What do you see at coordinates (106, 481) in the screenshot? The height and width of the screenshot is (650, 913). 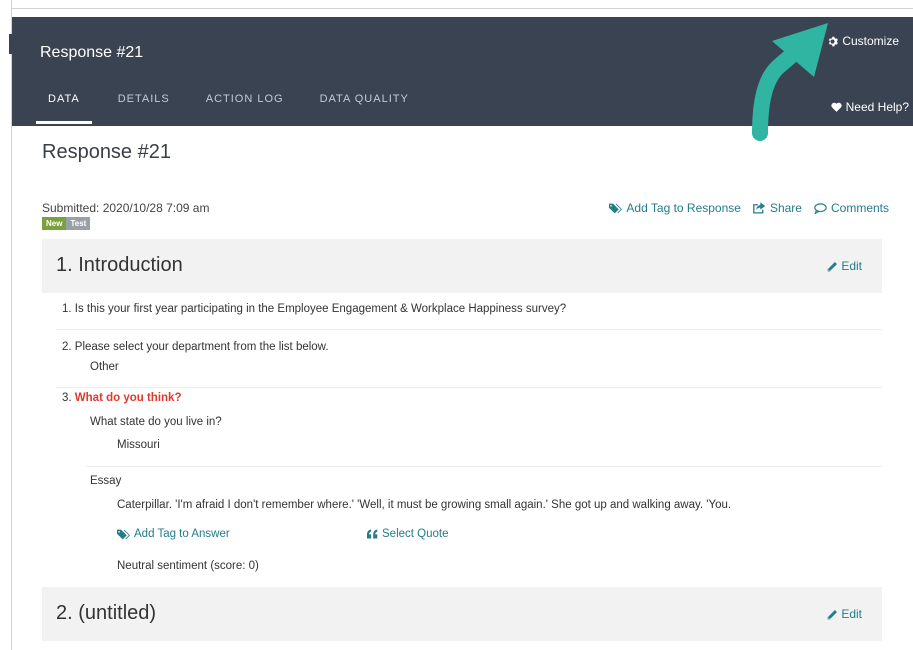 I see `subquestion-essay-label: Essay` at bounding box center [106, 481].